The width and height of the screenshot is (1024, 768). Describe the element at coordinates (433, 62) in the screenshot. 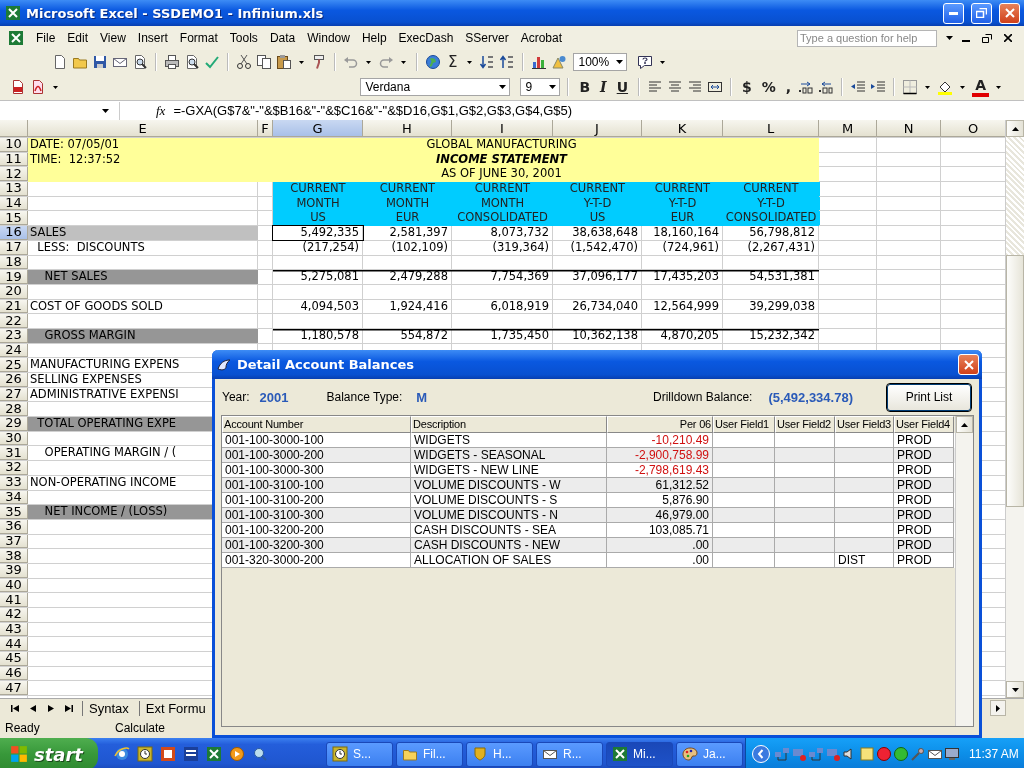

I see `globe-icon` at that location.